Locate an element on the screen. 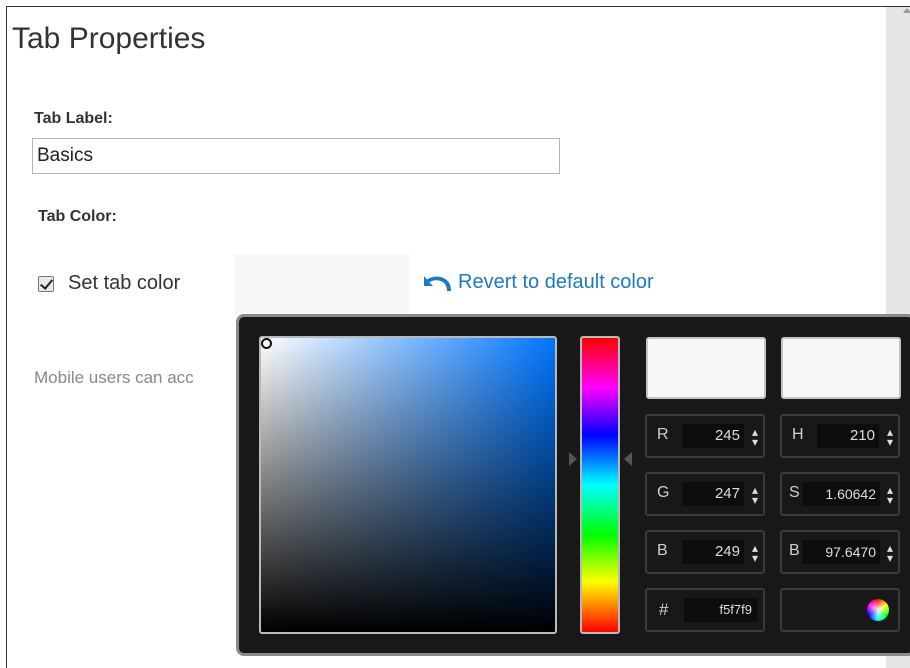 The width and height of the screenshot is (910, 668). brightness-stepper-icon: ▴ ▾ is located at coordinates (890, 553).